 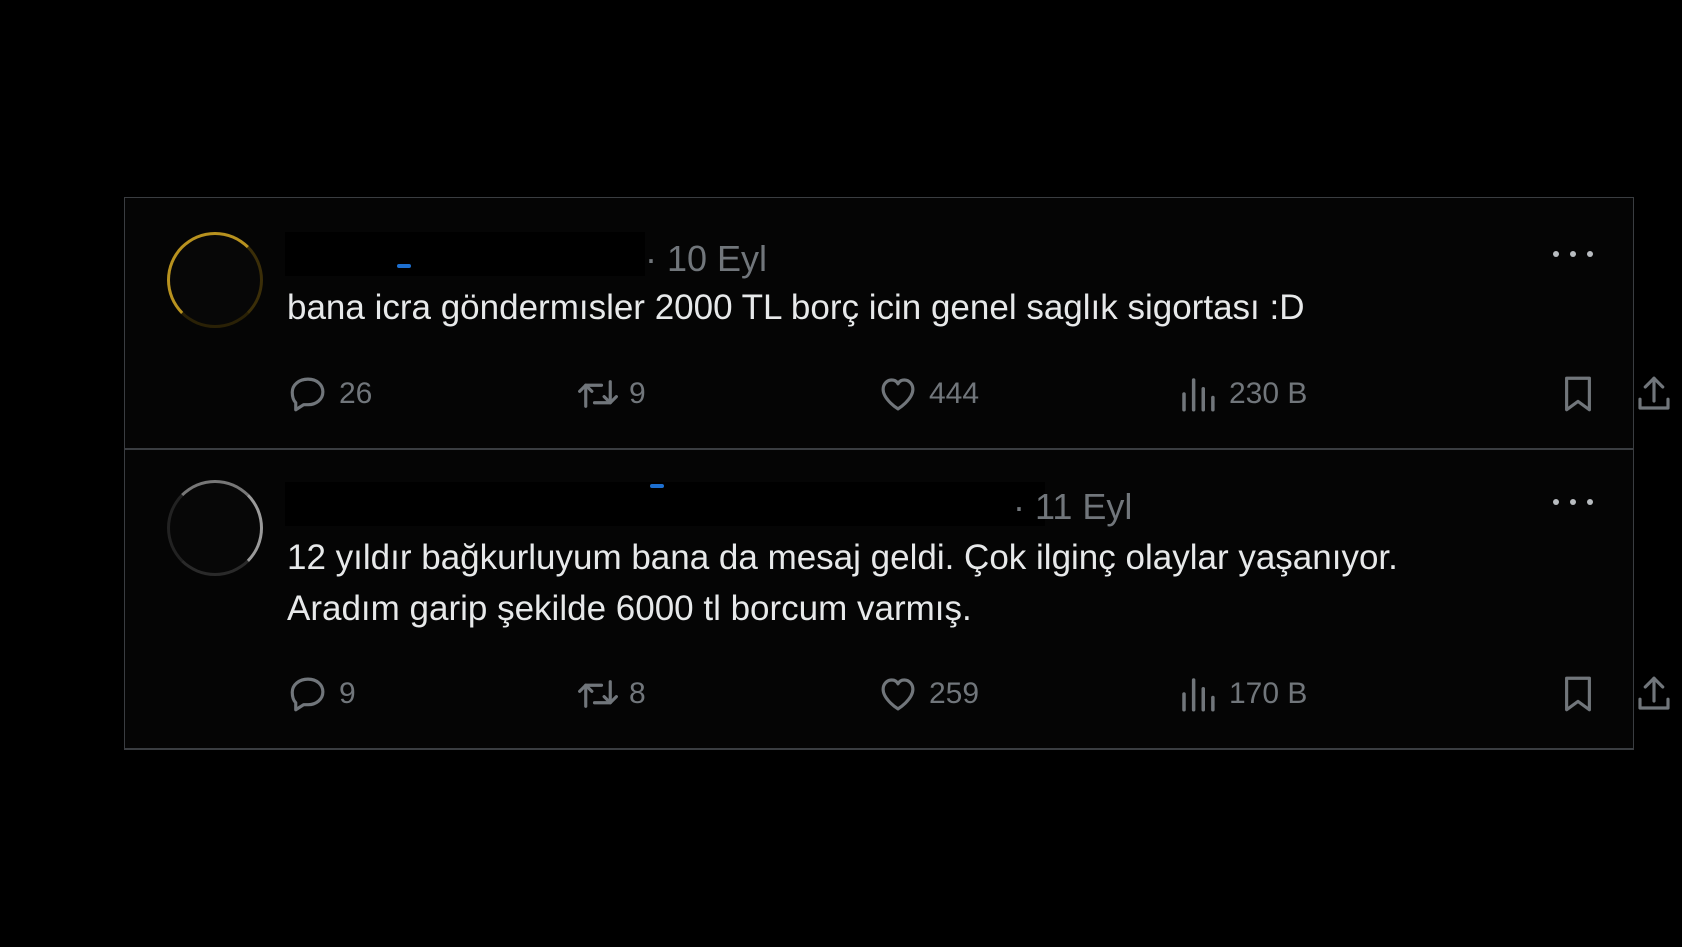 I want to click on reply-button: 9, so click(x=321, y=694).